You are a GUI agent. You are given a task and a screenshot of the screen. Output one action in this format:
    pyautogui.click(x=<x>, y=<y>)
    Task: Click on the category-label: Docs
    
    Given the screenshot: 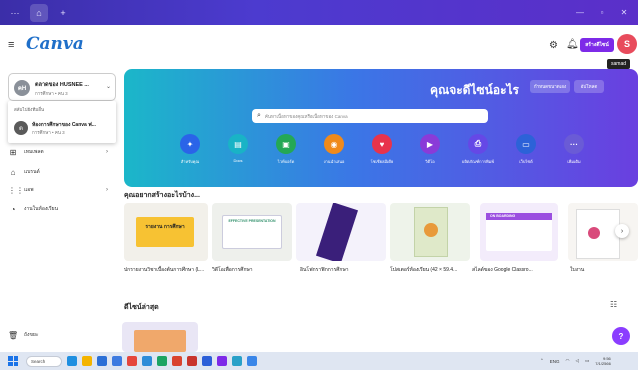 What is the action you would take?
    pyautogui.click(x=238, y=160)
    